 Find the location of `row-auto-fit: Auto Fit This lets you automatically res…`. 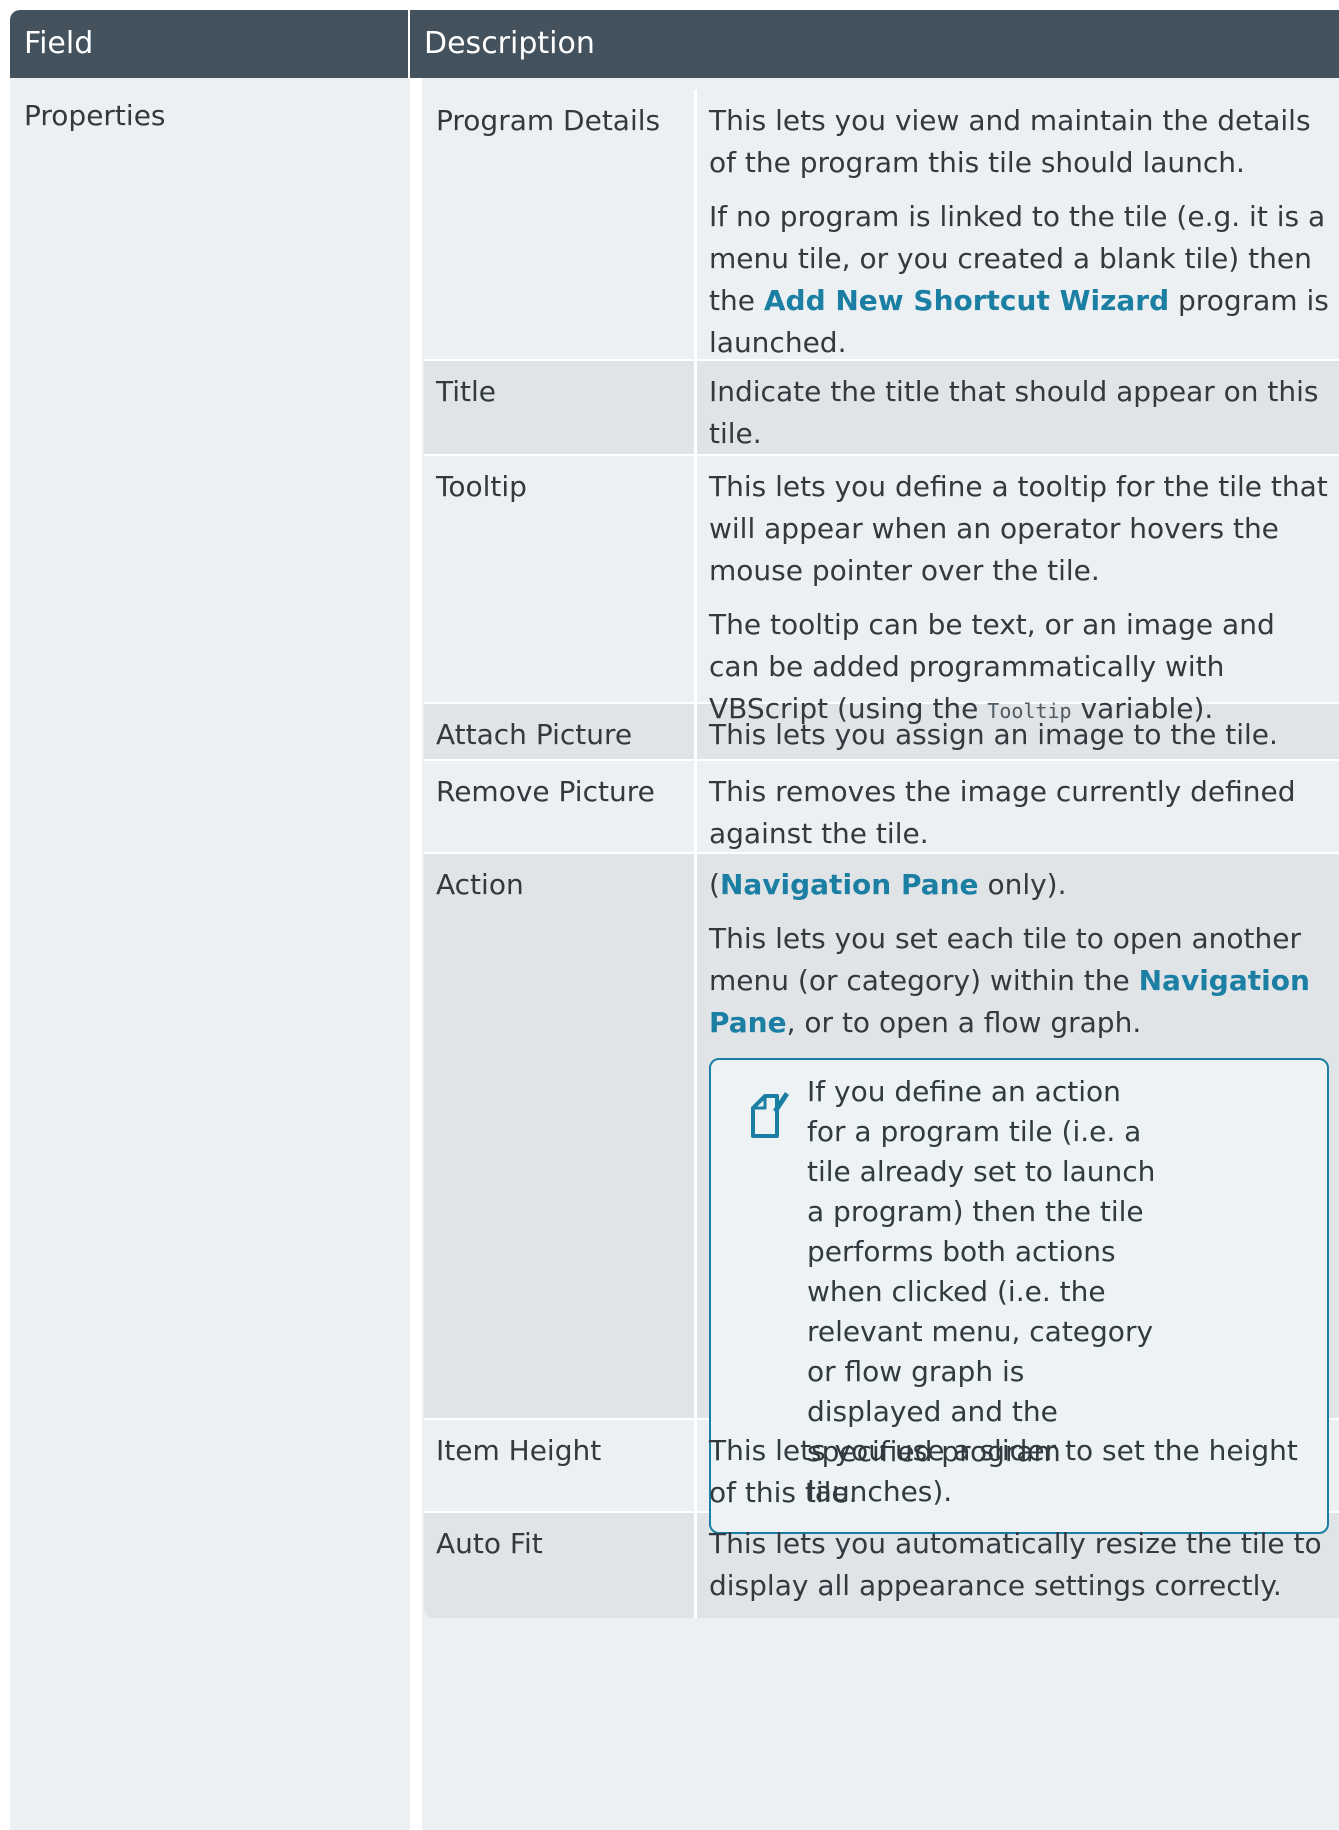

row-auto-fit: Auto Fit This lets you automatically res… is located at coordinates (881, 1565).